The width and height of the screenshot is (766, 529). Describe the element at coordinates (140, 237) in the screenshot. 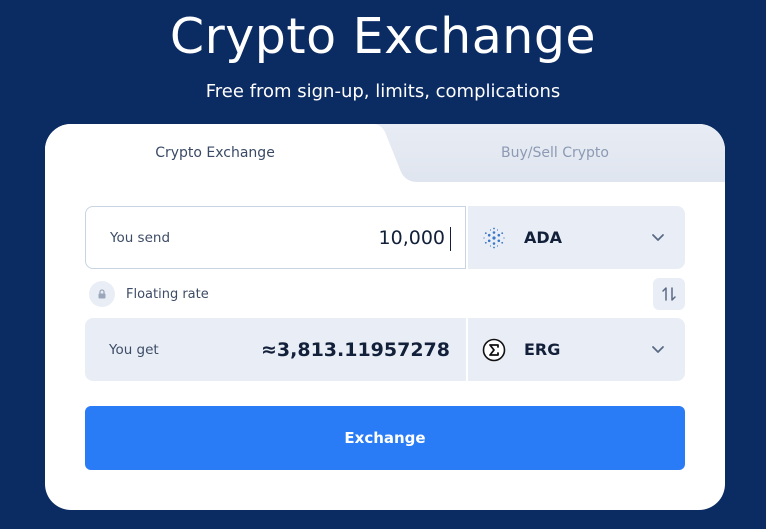

I see `send-label: You send` at that location.